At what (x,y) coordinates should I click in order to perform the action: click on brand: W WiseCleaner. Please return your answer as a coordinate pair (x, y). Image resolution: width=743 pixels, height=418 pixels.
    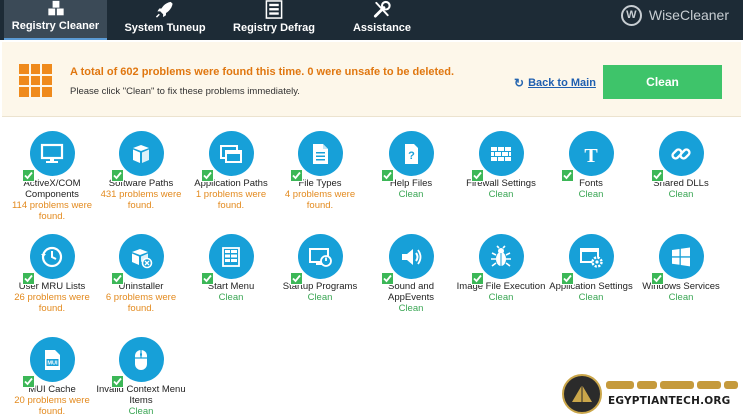
    Looking at the image, I should click on (674, 15).